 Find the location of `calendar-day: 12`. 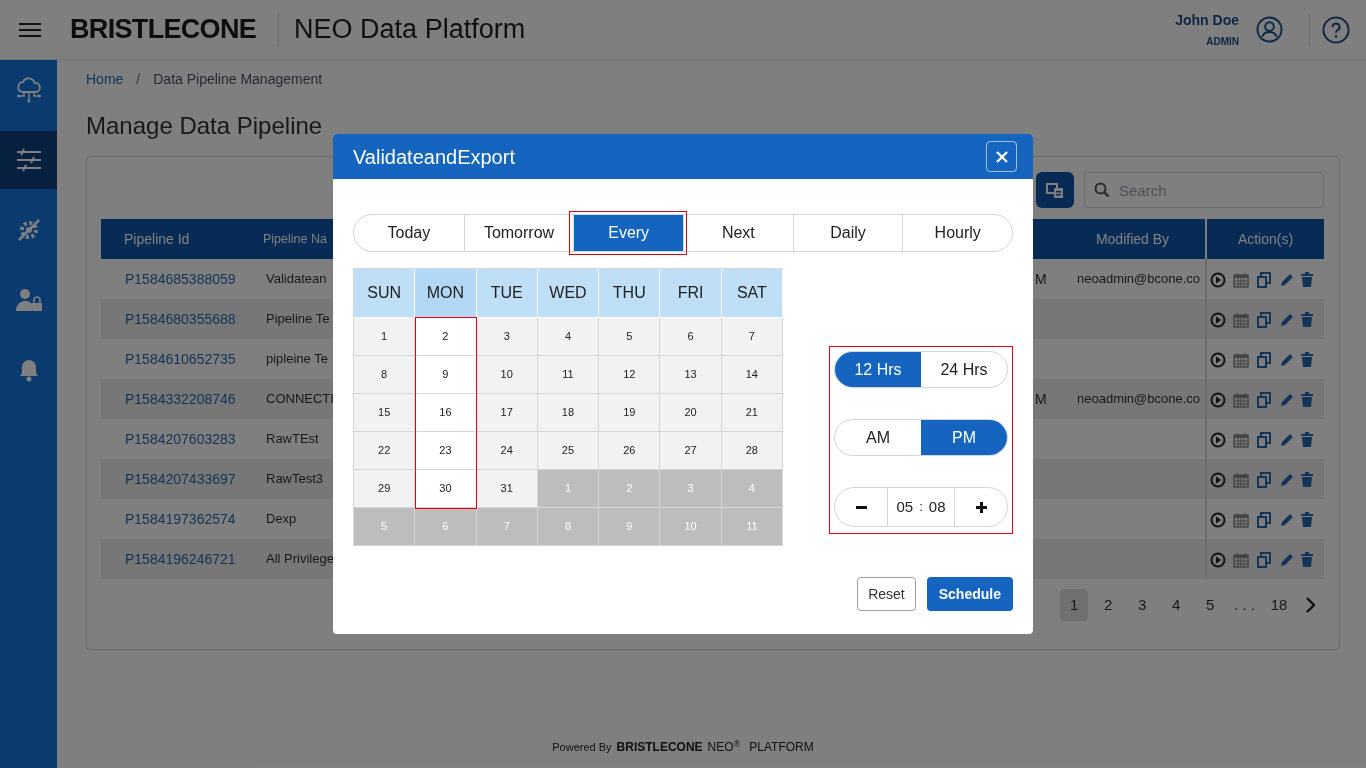

calendar-day: 12 is located at coordinates (630, 375).